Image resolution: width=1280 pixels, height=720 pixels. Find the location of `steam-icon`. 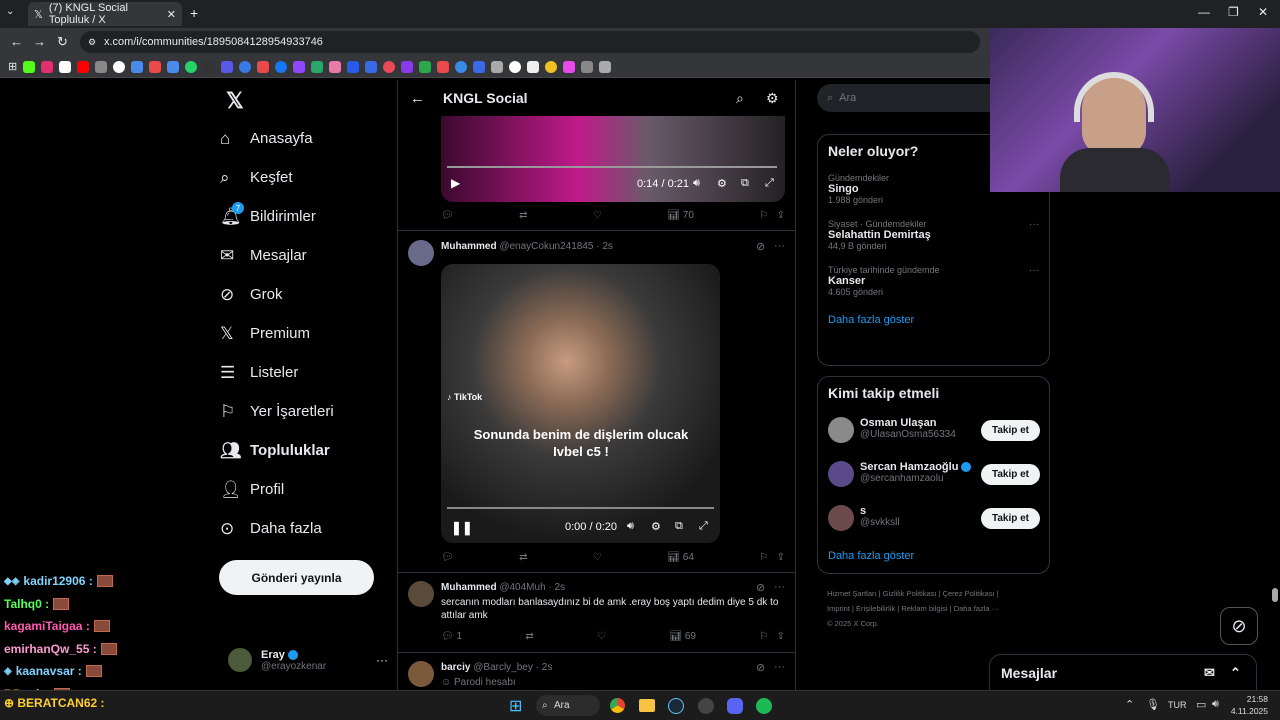

steam-icon is located at coordinates (676, 706).